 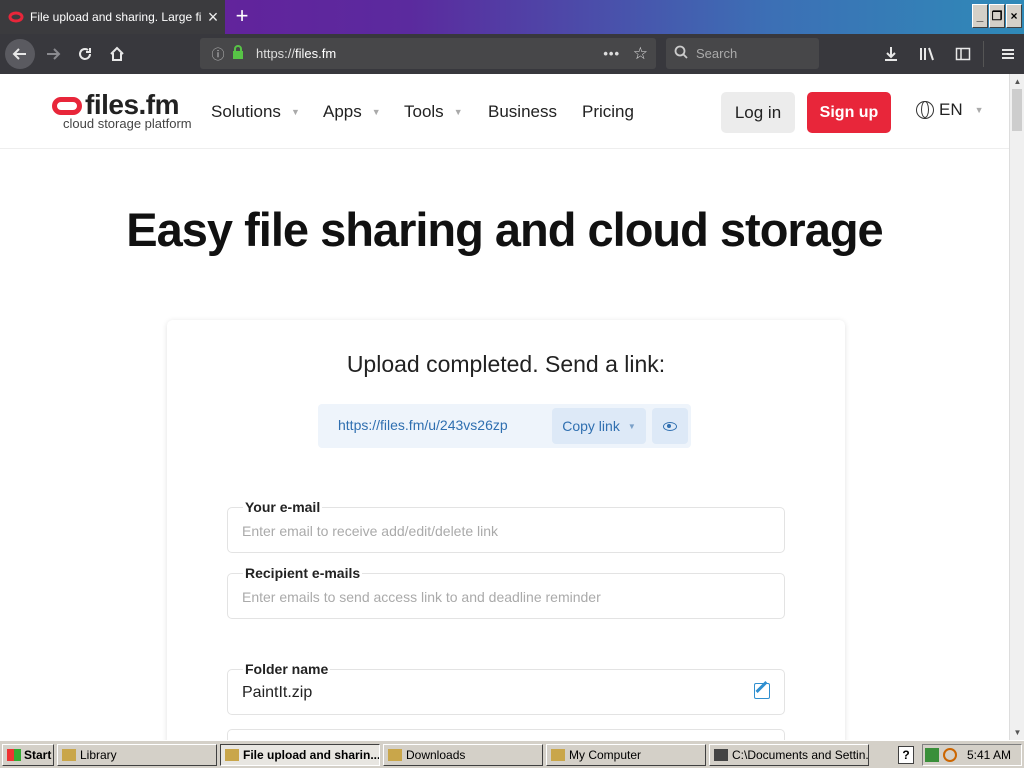 I want to click on nav-solutions-label: Solutions, so click(x=246, y=111).